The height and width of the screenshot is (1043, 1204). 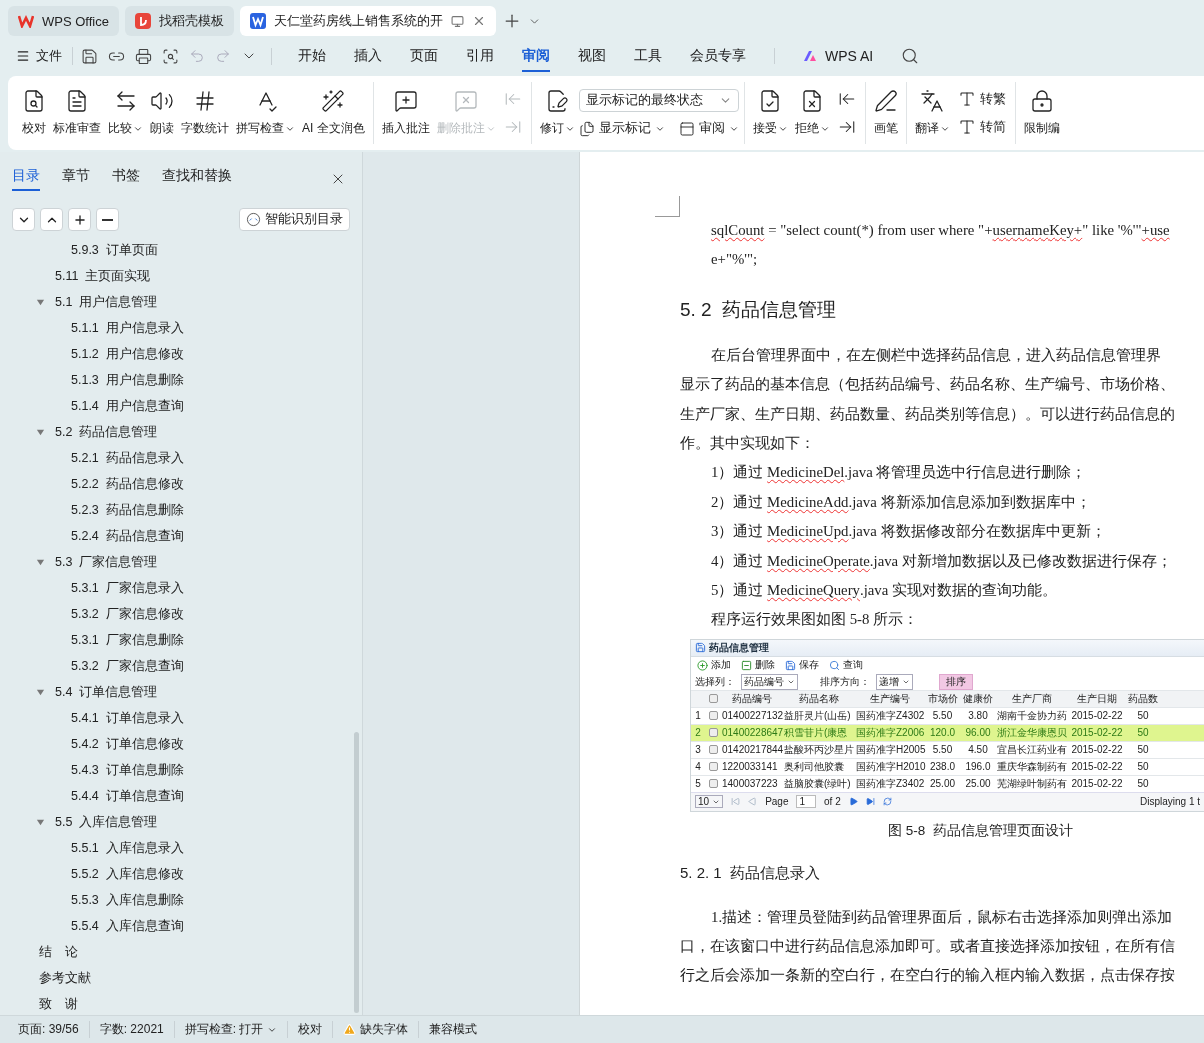 What do you see at coordinates (132, 1029) in the screenshot?
I see `status-item: 字数: 22021` at bounding box center [132, 1029].